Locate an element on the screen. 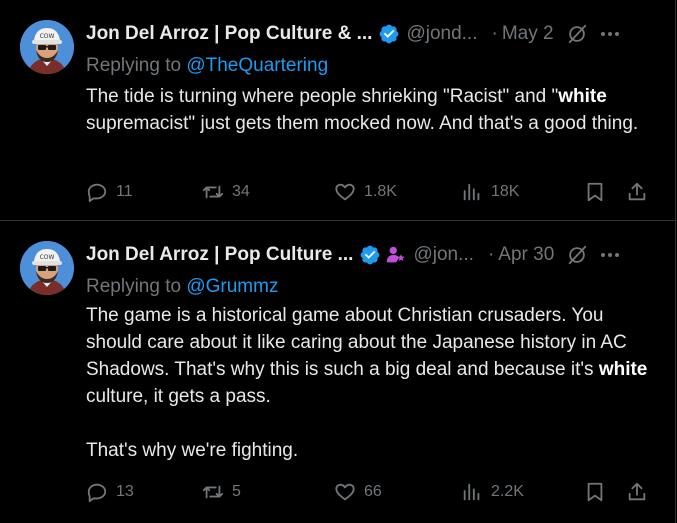 This screenshot has height=523, width=677. reply-count: 13 is located at coordinates (125, 491).